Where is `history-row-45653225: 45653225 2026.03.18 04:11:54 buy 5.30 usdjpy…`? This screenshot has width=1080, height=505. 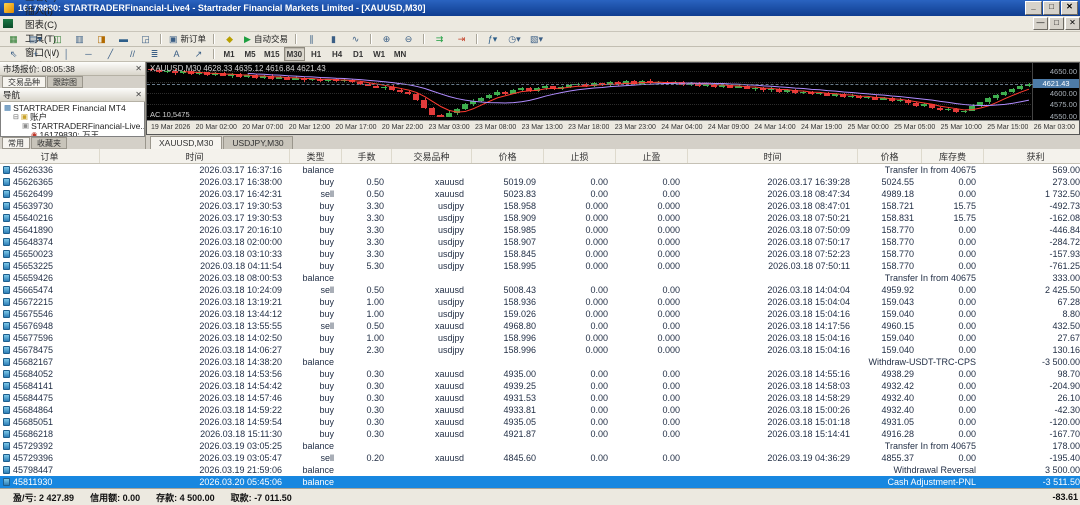
history-row-45653225: 45653225 2026.03.18 04:11:54 buy 5.30 usdjpy… is located at coordinates (540, 266).